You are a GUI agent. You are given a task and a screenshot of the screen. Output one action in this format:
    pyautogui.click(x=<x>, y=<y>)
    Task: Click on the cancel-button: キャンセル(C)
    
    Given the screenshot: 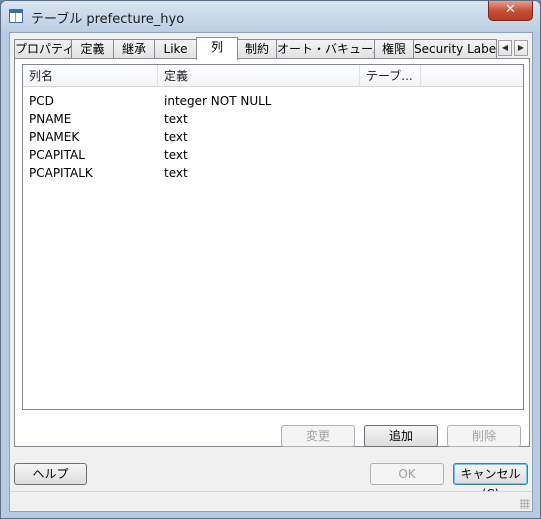 What is the action you would take?
    pyautogui.click(x=490, y=482)
    